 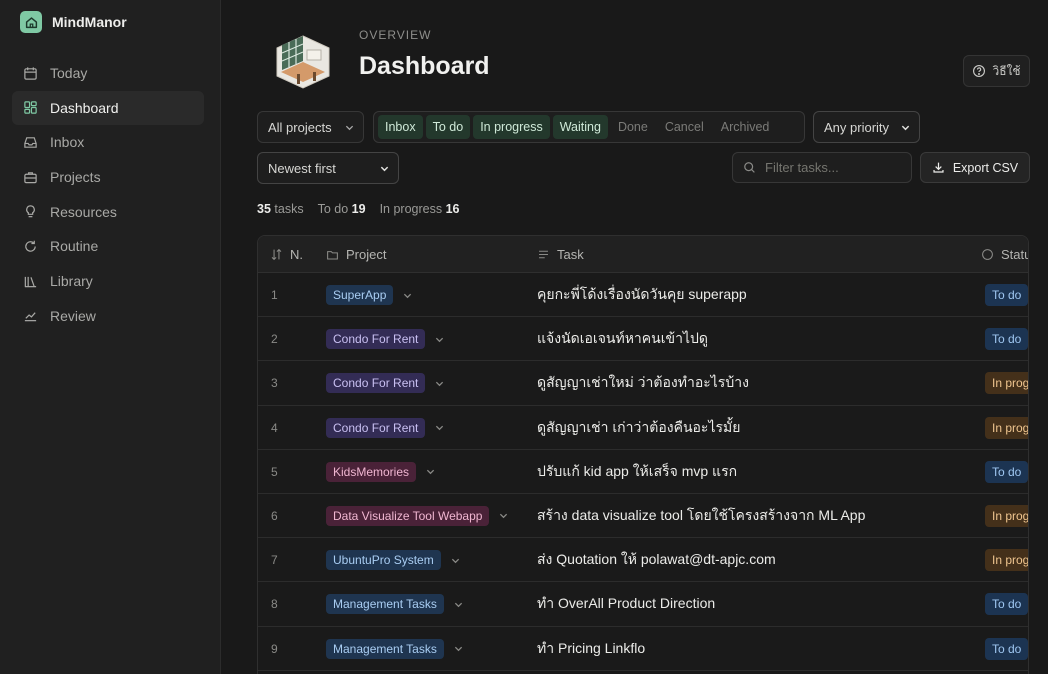 What do you see at coordinates (67, 142) in the screenshot?
I see `sidebar-item-label: Inbox` at bounding box center [67, 142].